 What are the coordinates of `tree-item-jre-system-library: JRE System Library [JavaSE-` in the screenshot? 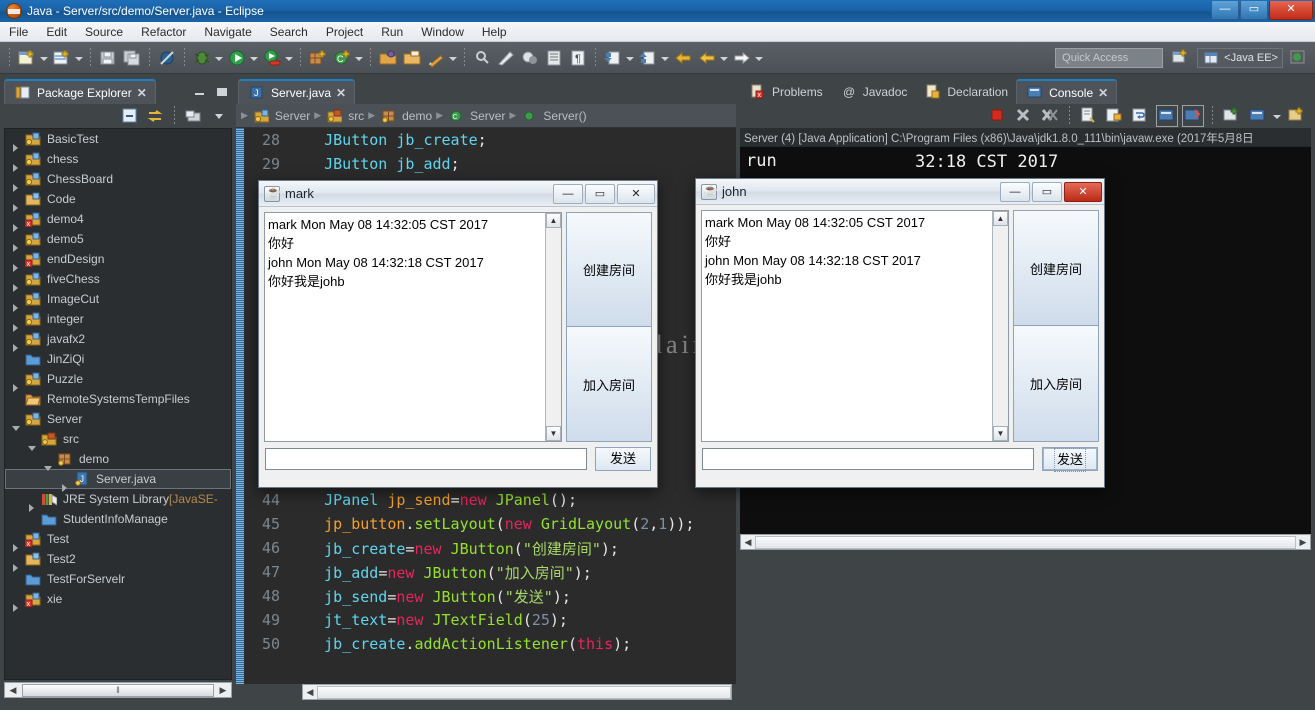 It's located at (118, 500).